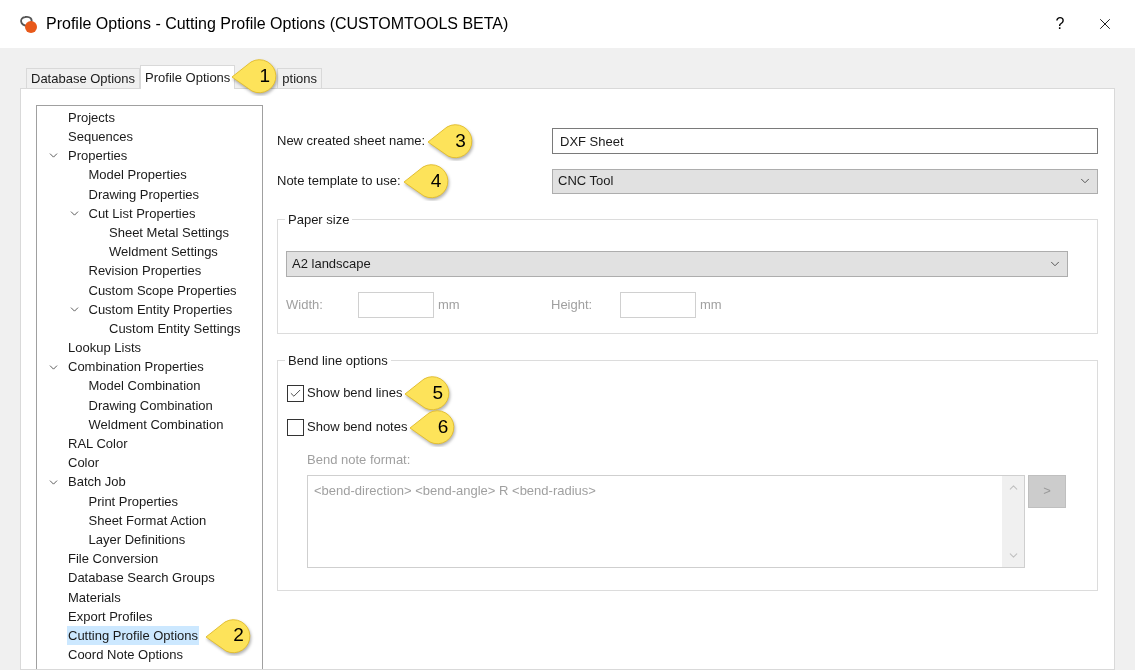 This screenshot has height=670, width=1135. I want to click on field-label: Width:, so click(305, 305).